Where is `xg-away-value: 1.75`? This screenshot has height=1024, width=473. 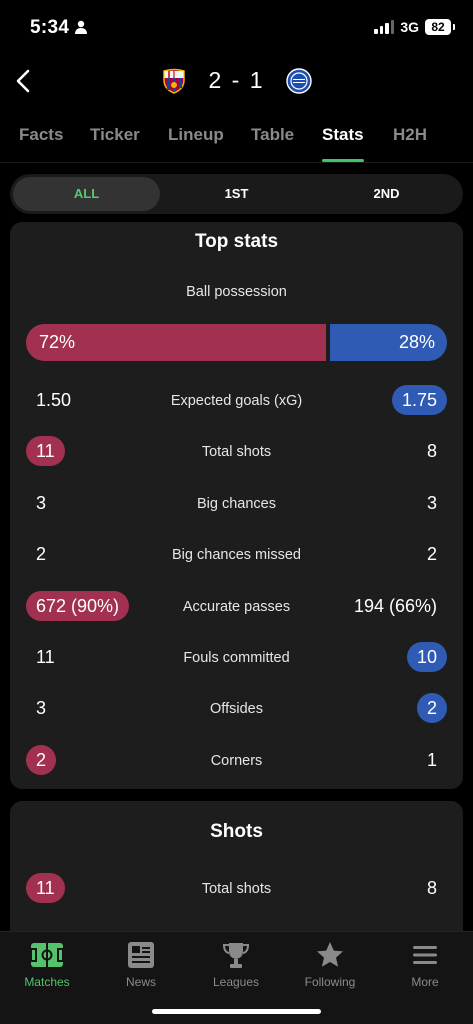
xg-away-value: 1.75 is located at coordinates (419, 400).